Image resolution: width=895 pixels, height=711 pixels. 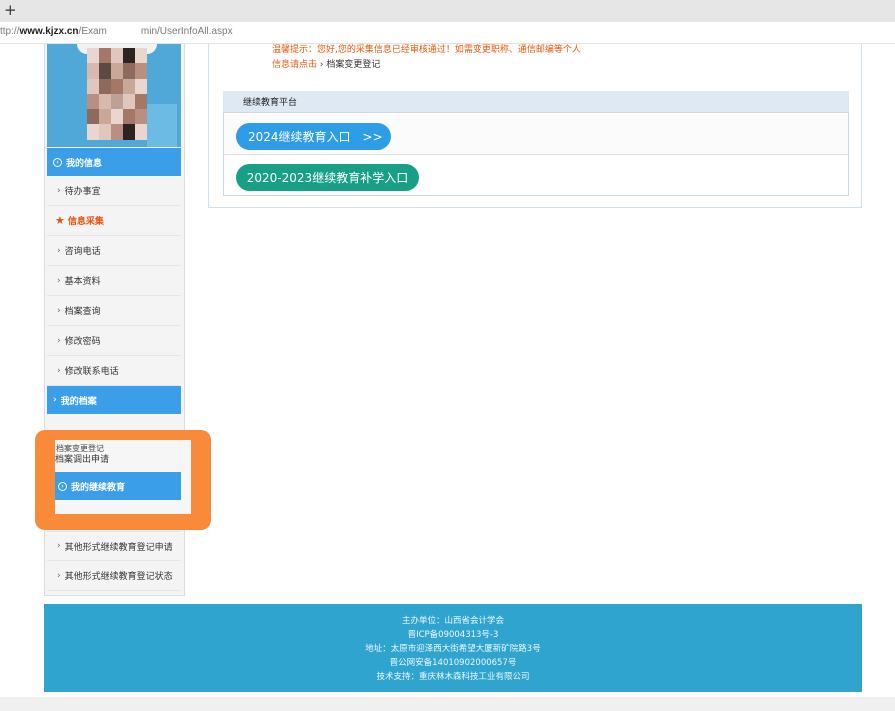 What do you see at coordinates (536, 102) in the screenshot?
I see `platform-panel-title: 继续教育平台` at bounding box center [536, 102].